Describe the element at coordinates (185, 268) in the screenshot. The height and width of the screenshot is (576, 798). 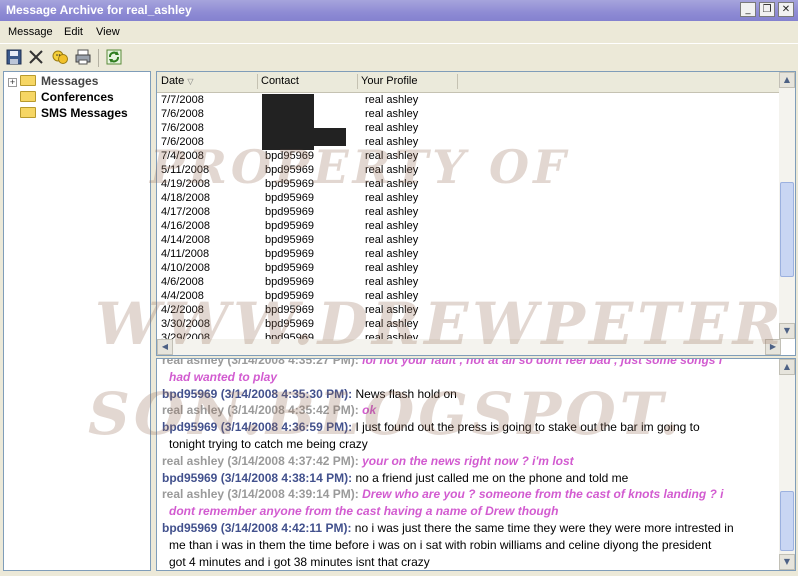
I see `cell-date: 4/10/2008` at that location.